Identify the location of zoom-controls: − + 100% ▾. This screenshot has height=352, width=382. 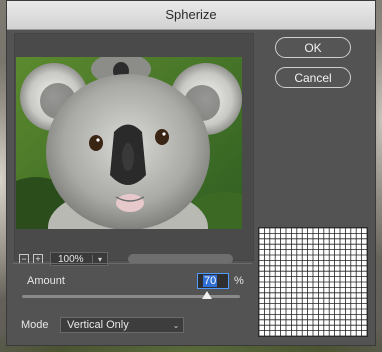
(63, 259).